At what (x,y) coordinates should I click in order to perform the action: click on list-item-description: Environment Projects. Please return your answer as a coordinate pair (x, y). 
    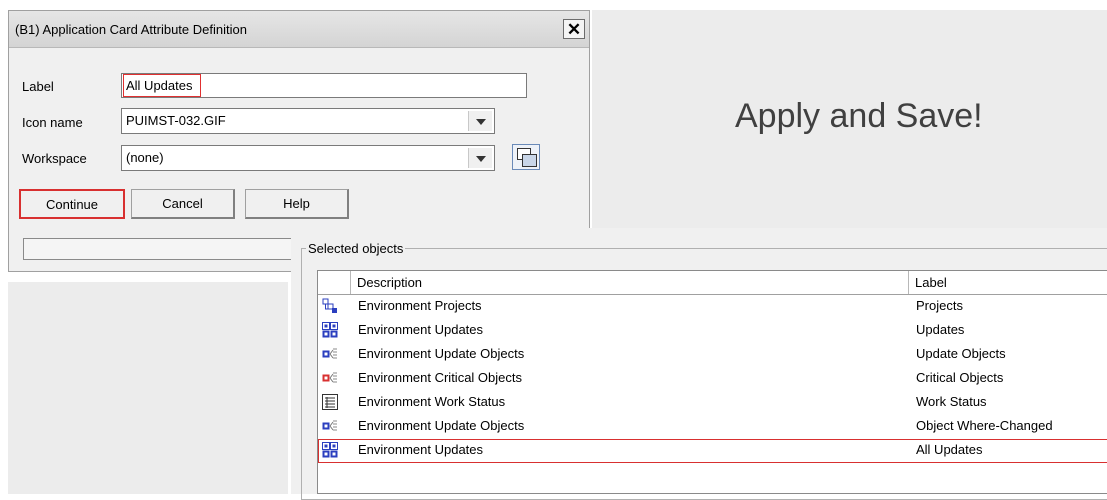
    Looking at the image, I should click on (420, 305).